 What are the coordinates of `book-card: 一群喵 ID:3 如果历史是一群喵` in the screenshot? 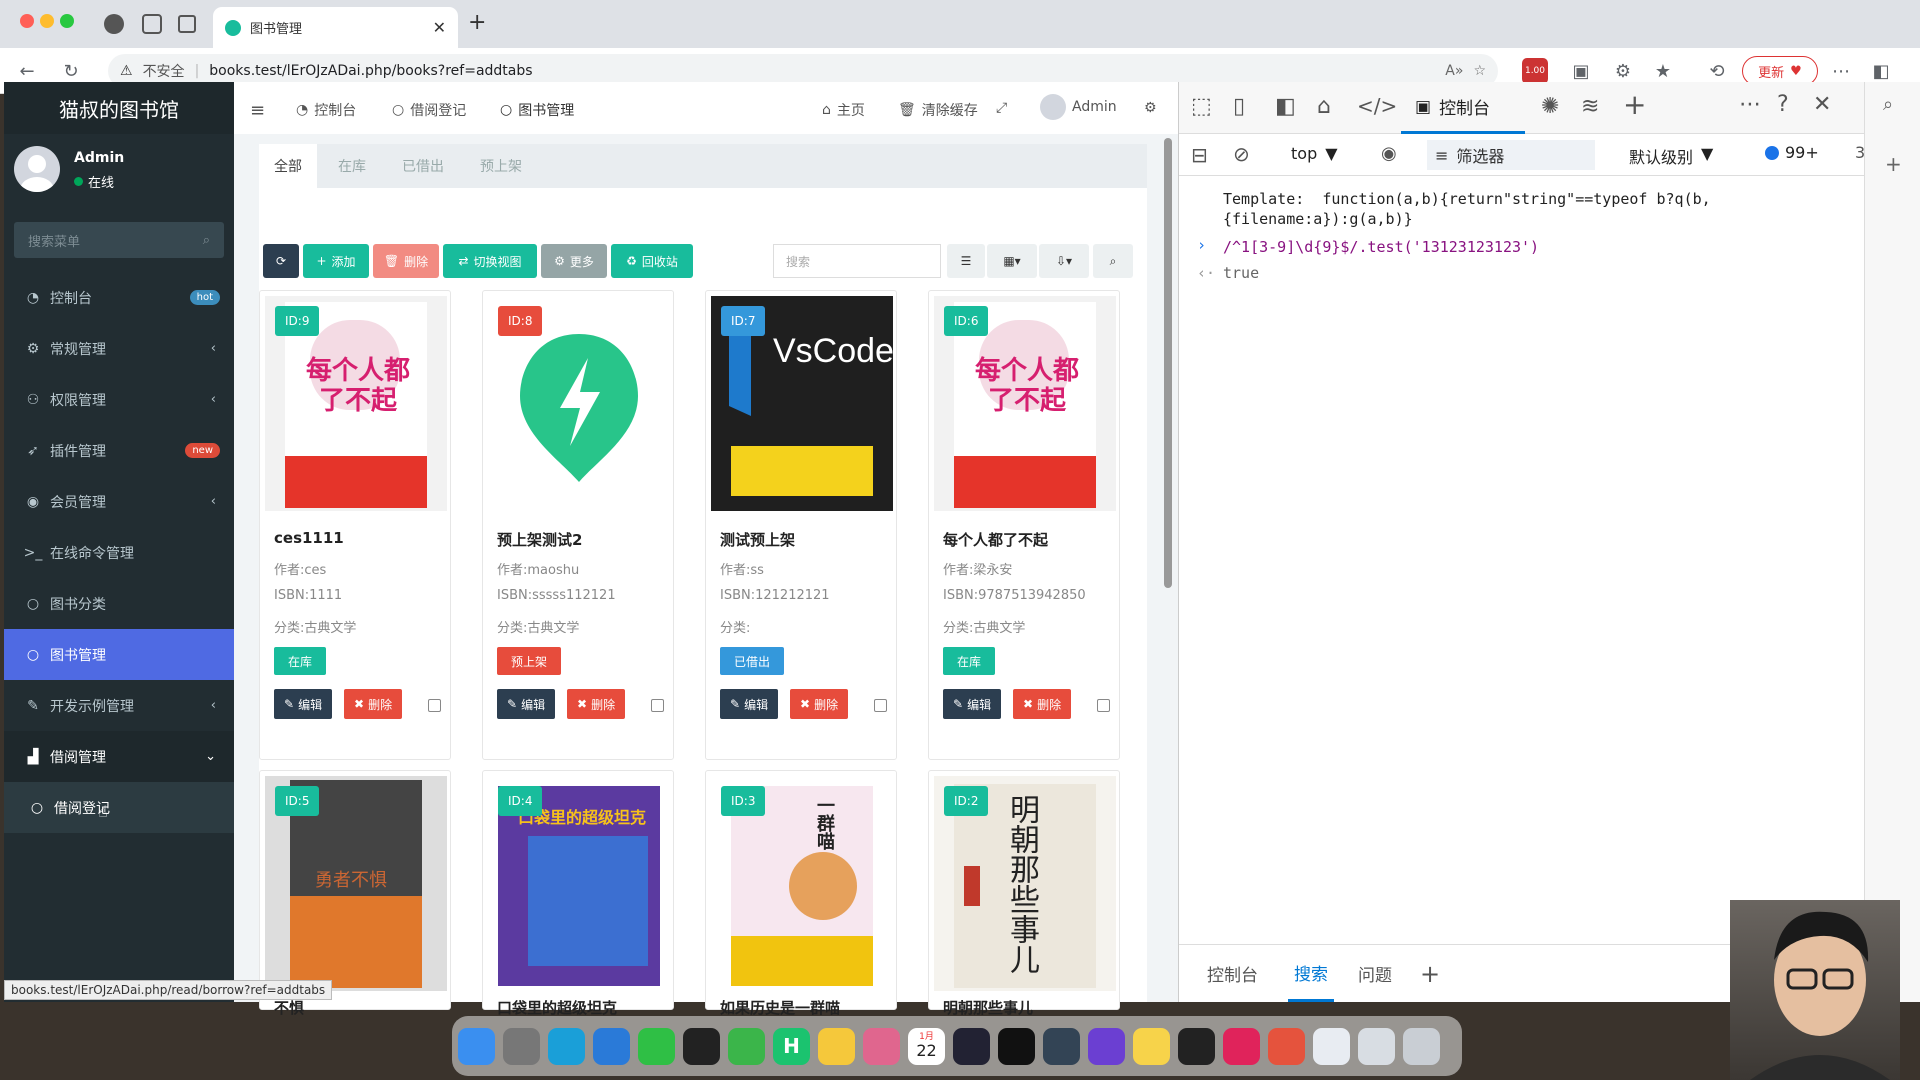 It's located at (801, 893).